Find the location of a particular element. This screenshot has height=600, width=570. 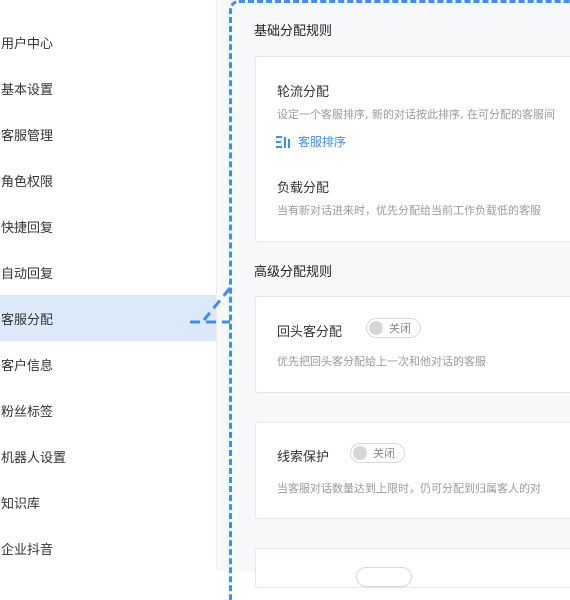

advanced-rules-title: 高级分配规则 is located at coordinates (293, 272).